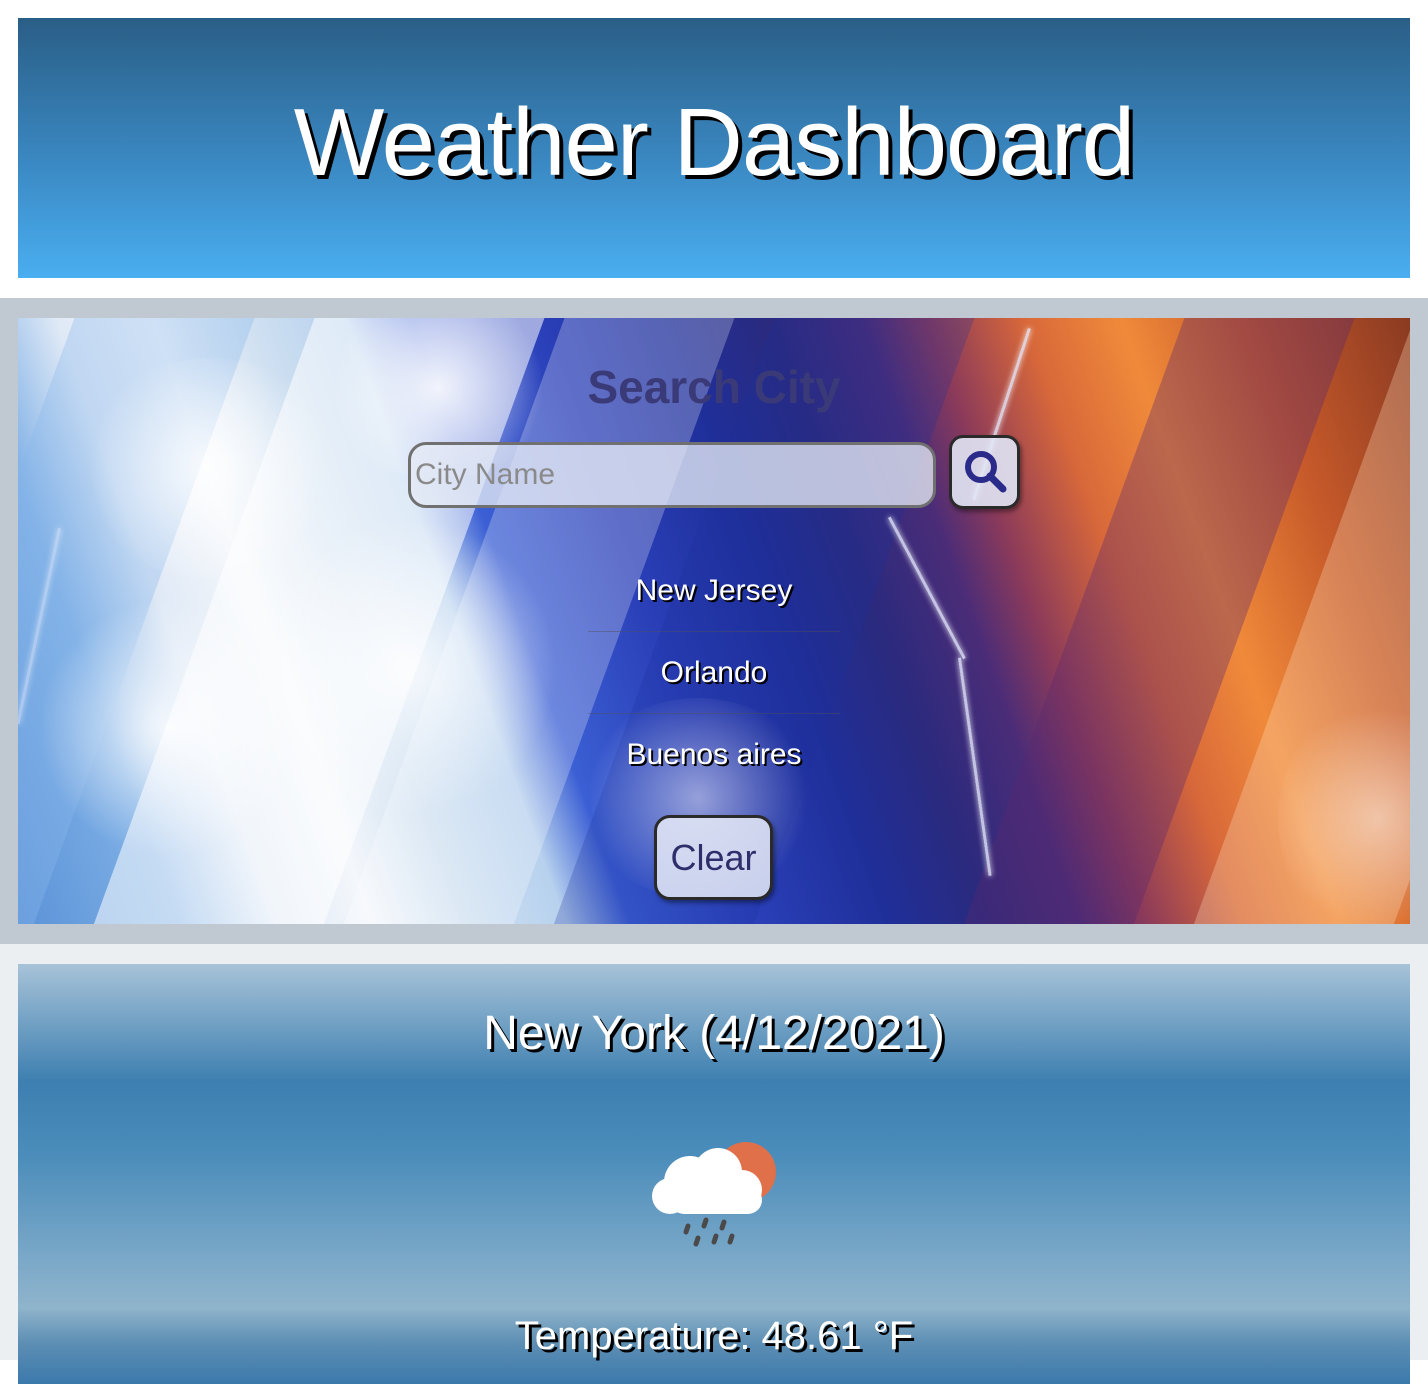 The image size is (1428, 1384). I want to click on search-history-list: New Jersey Orlando Buenos aires, so click(714, 673).